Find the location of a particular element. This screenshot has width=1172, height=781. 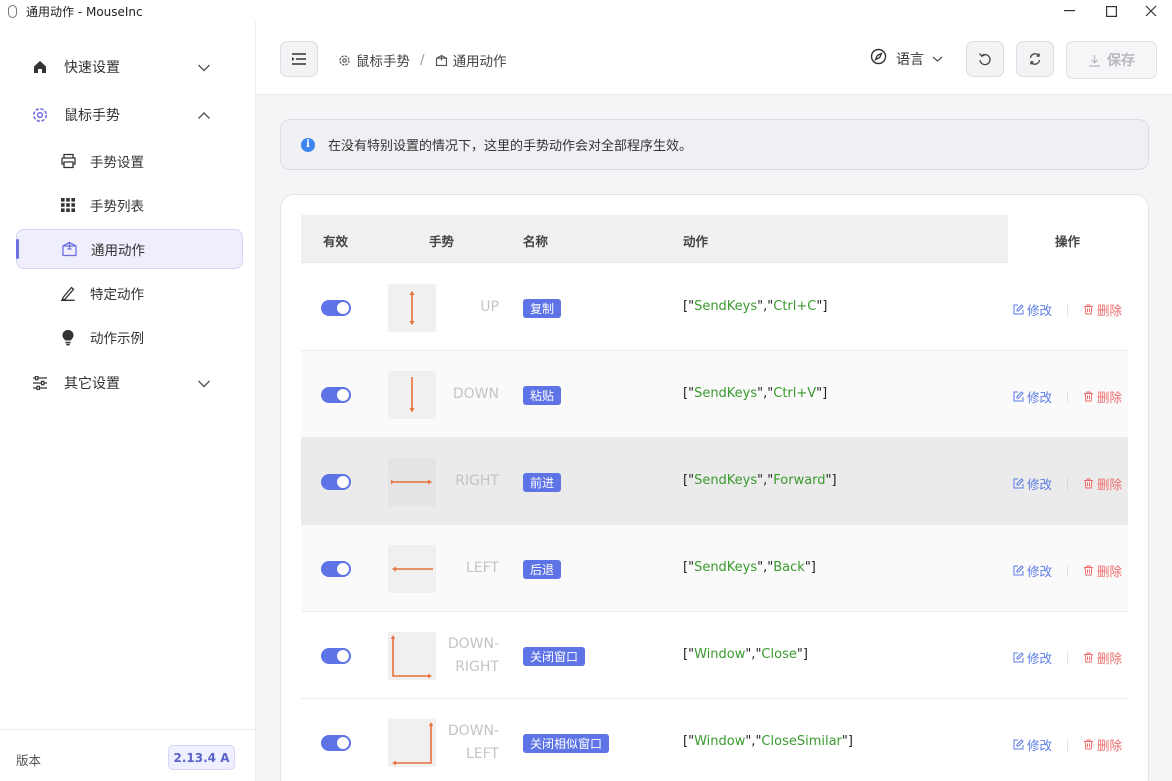

close-window-button is located at coordinates (1150, 11).